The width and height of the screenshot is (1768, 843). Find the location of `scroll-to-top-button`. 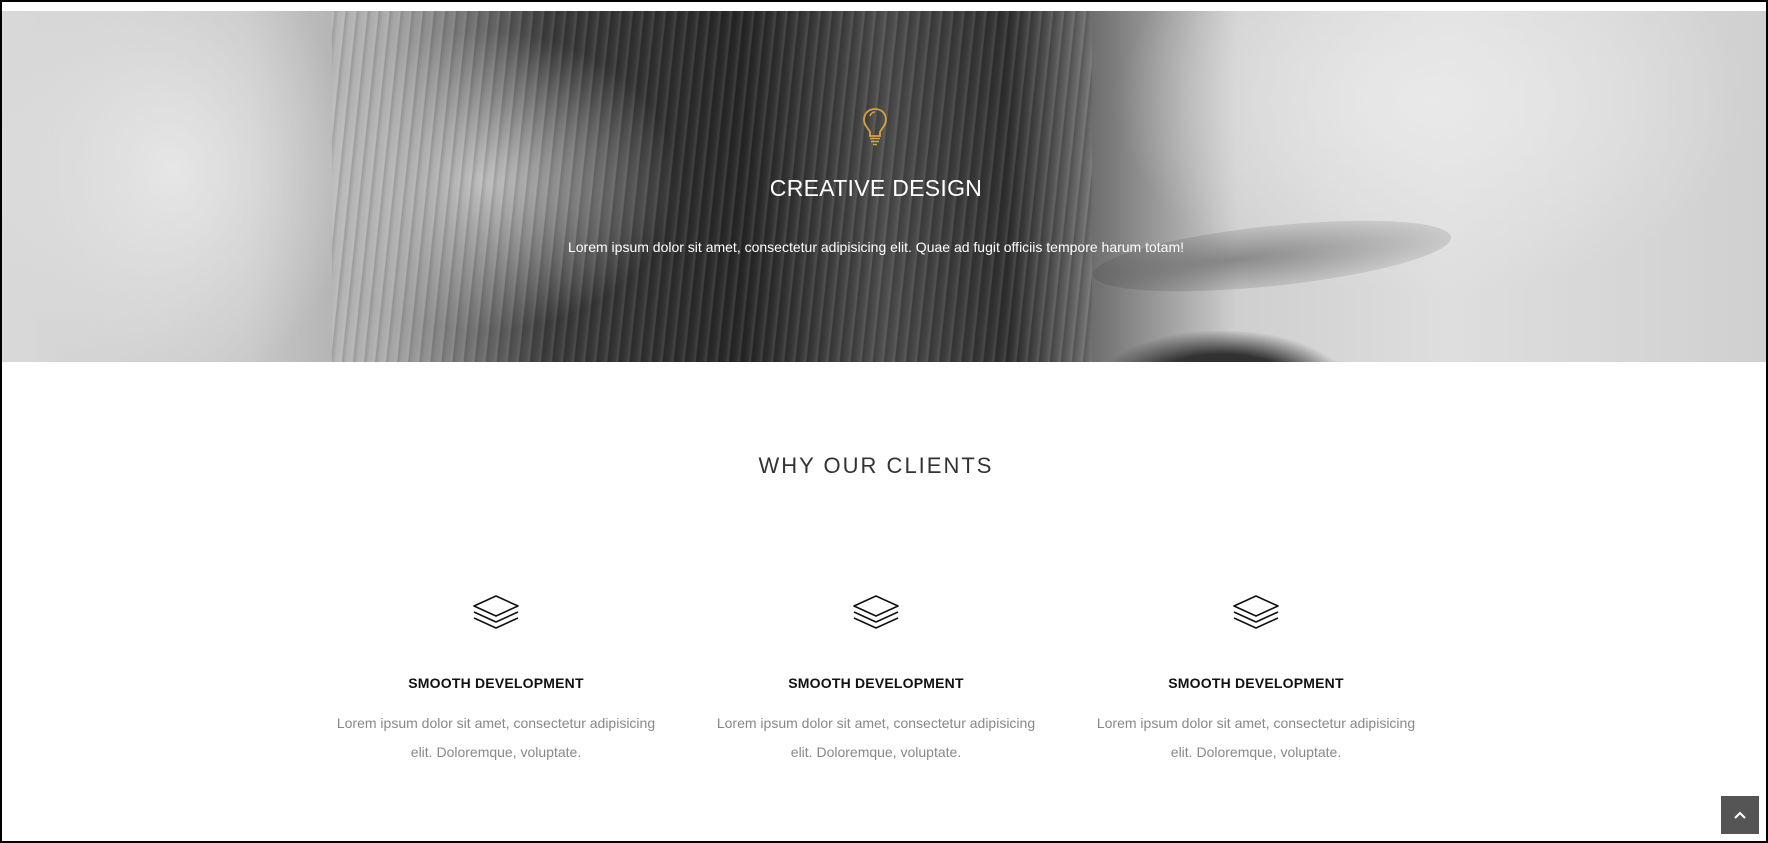

scroll-to-top-button is located at coordinates (1740, 815).